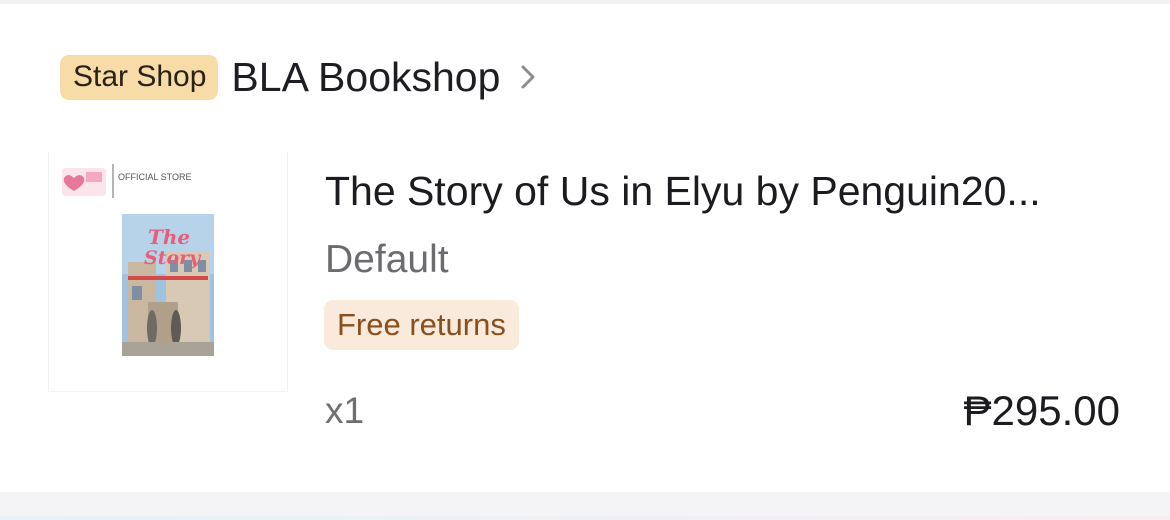 The width and height of the screenshot is (1170, 520). Describe the element at coordinates (345, 410) in the screenshot. I see `product-quantity: x1` at that location.